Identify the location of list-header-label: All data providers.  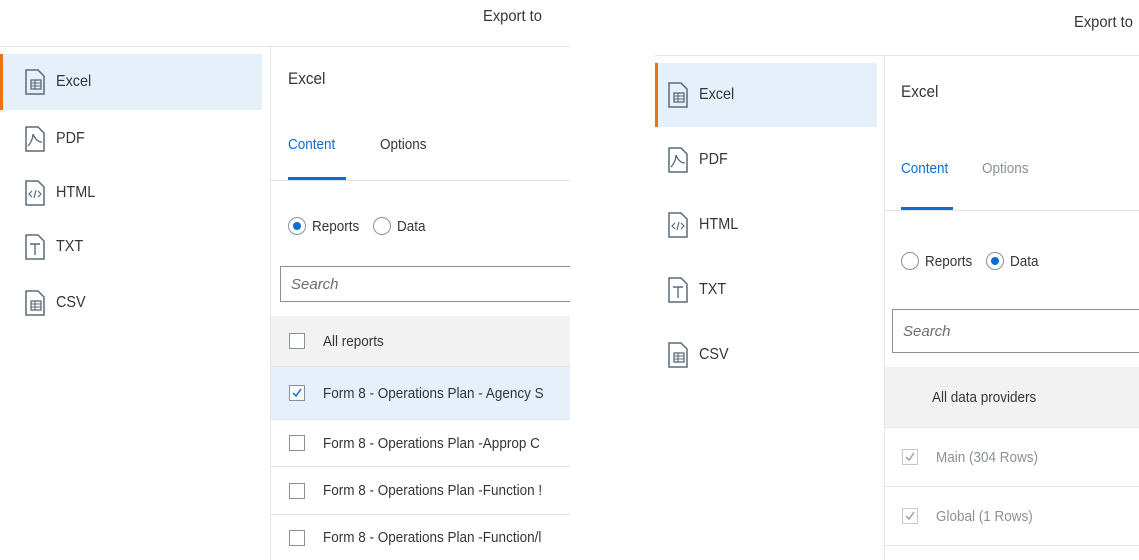
(984, 397).